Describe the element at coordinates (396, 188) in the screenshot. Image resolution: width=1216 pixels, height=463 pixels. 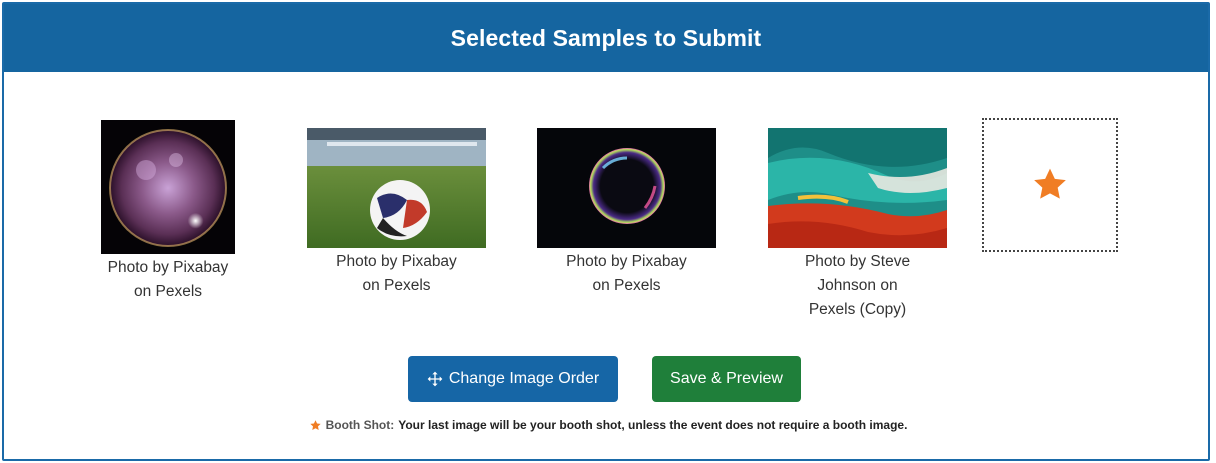
I see `sample-thumbnail-soccer-ball` at that location.